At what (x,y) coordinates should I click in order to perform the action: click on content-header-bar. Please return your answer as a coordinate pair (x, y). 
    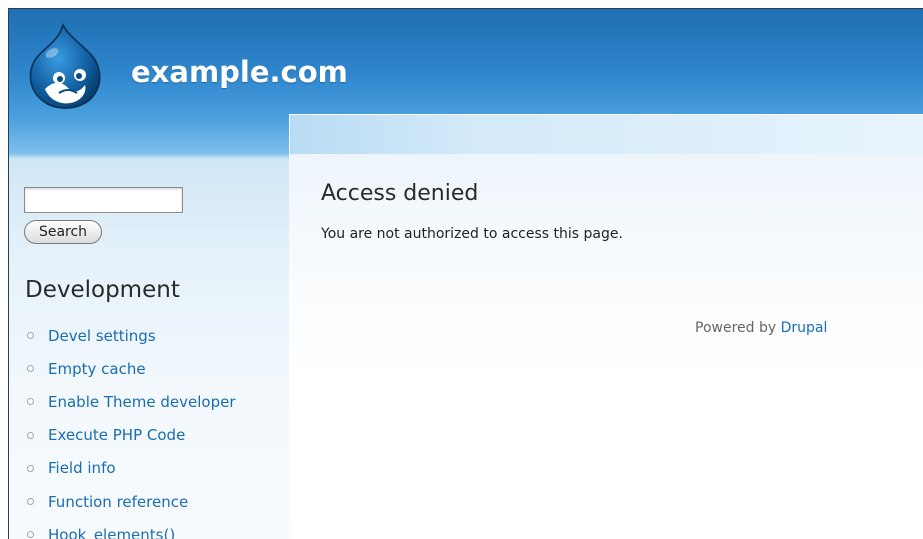
    Looking at the image, I should click on (606, 134).